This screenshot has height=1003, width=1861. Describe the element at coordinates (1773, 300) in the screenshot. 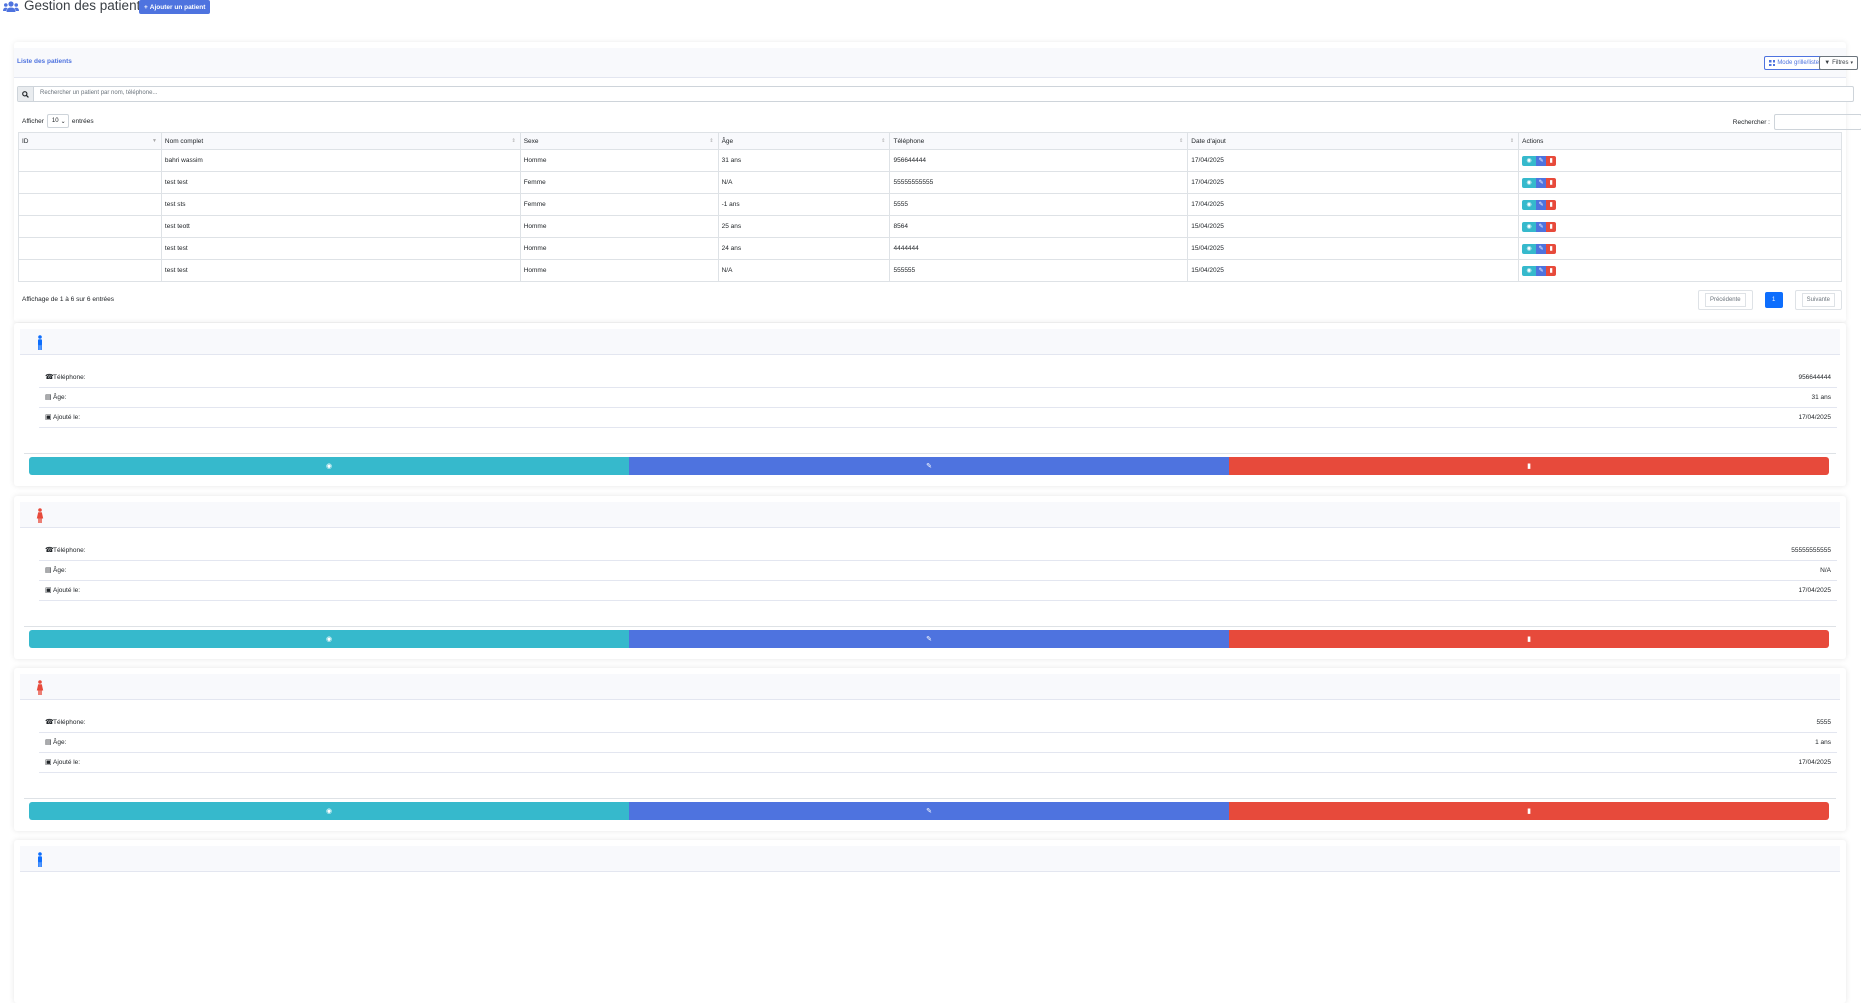

I see `page-1-button: 1` at that location.